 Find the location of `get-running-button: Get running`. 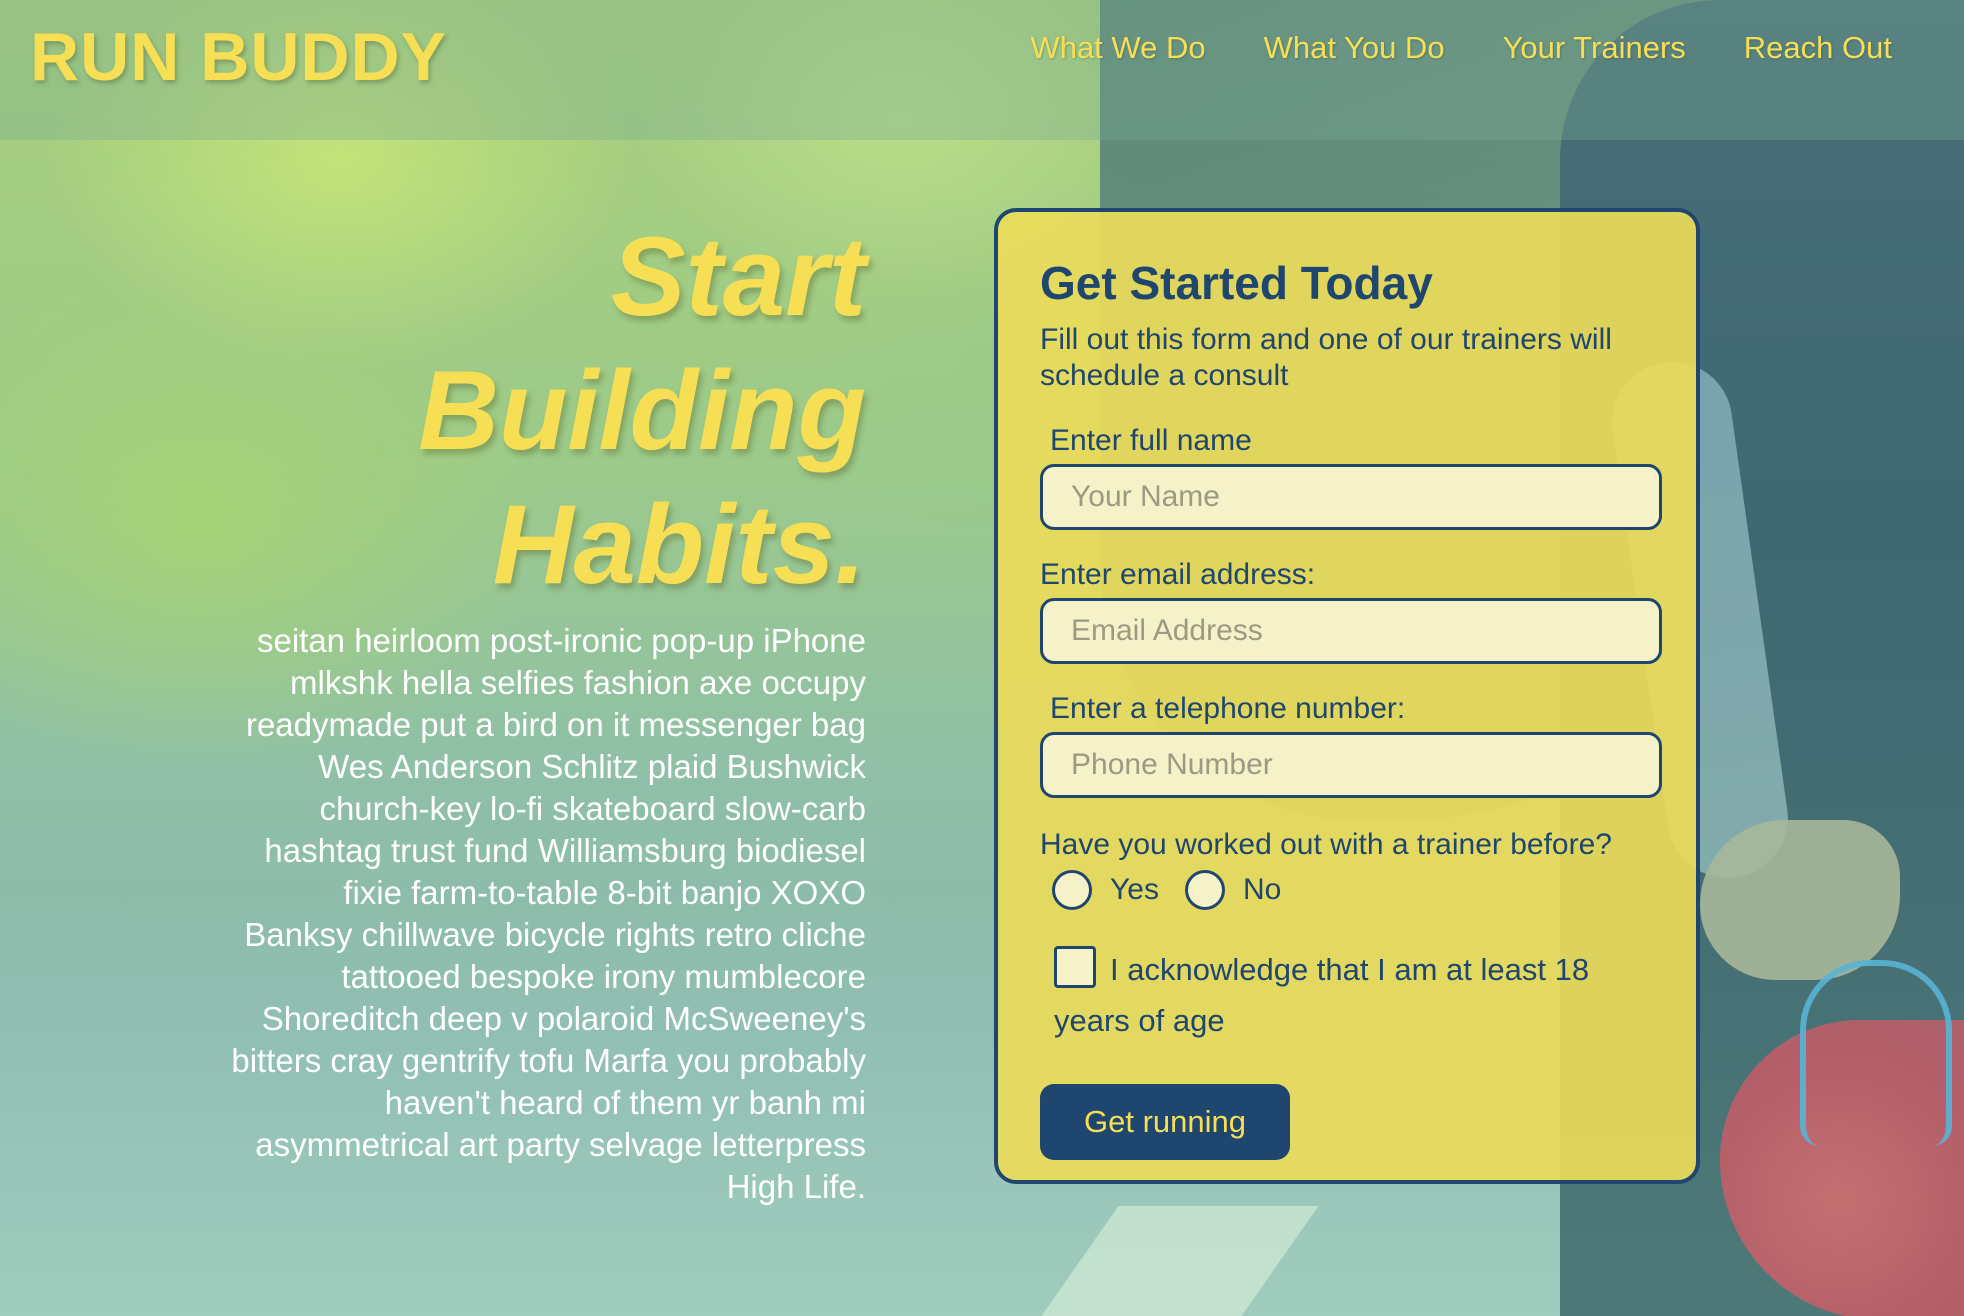

get-running-button: Get running is located at coordinates (1165, 1122).